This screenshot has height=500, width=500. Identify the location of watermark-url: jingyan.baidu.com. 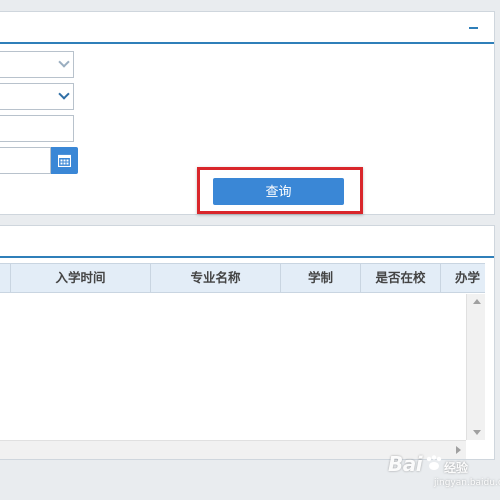
(467, 483).